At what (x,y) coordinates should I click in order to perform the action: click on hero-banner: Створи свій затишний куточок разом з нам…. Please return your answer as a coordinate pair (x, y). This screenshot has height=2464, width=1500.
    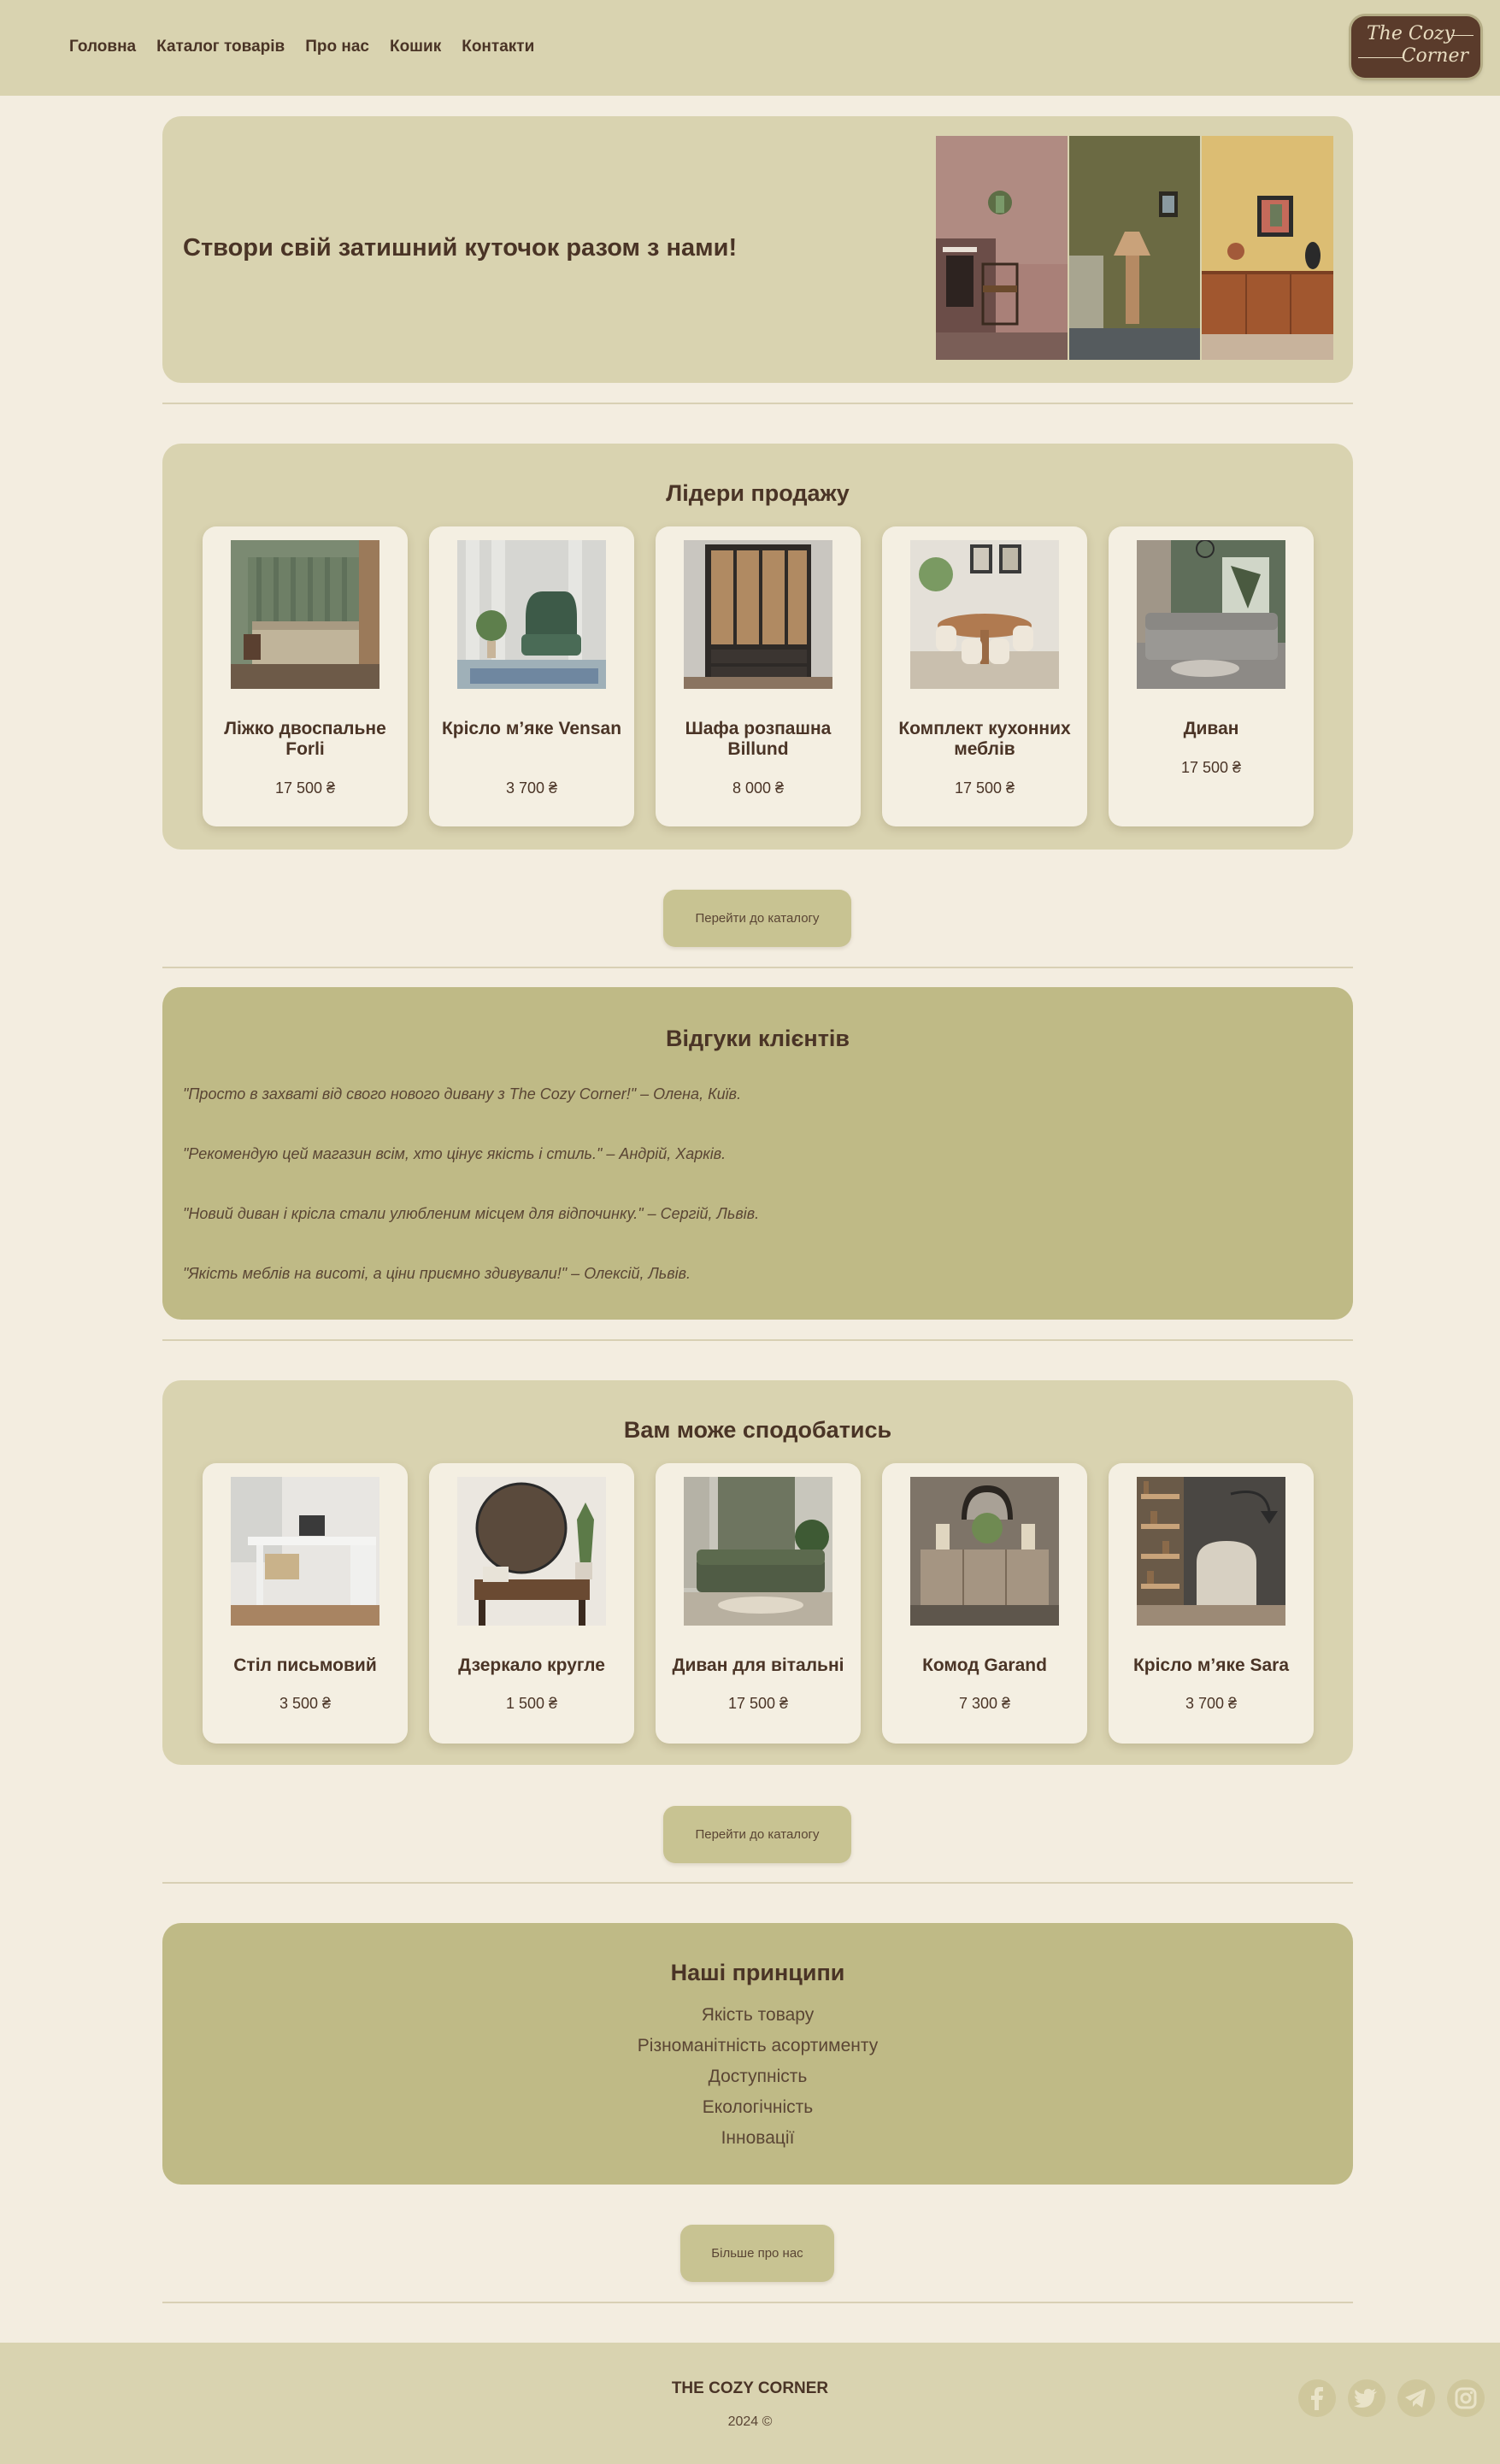
    Looking at the image, I should click on (757, 249).